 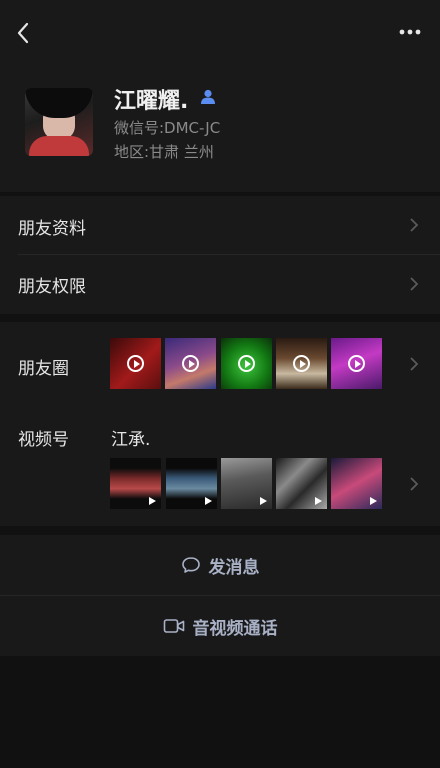 What do you see at coordinates (131, 440) in the screenshot?
I see `channels-name: 江承.` at bounding box center [131, 440].